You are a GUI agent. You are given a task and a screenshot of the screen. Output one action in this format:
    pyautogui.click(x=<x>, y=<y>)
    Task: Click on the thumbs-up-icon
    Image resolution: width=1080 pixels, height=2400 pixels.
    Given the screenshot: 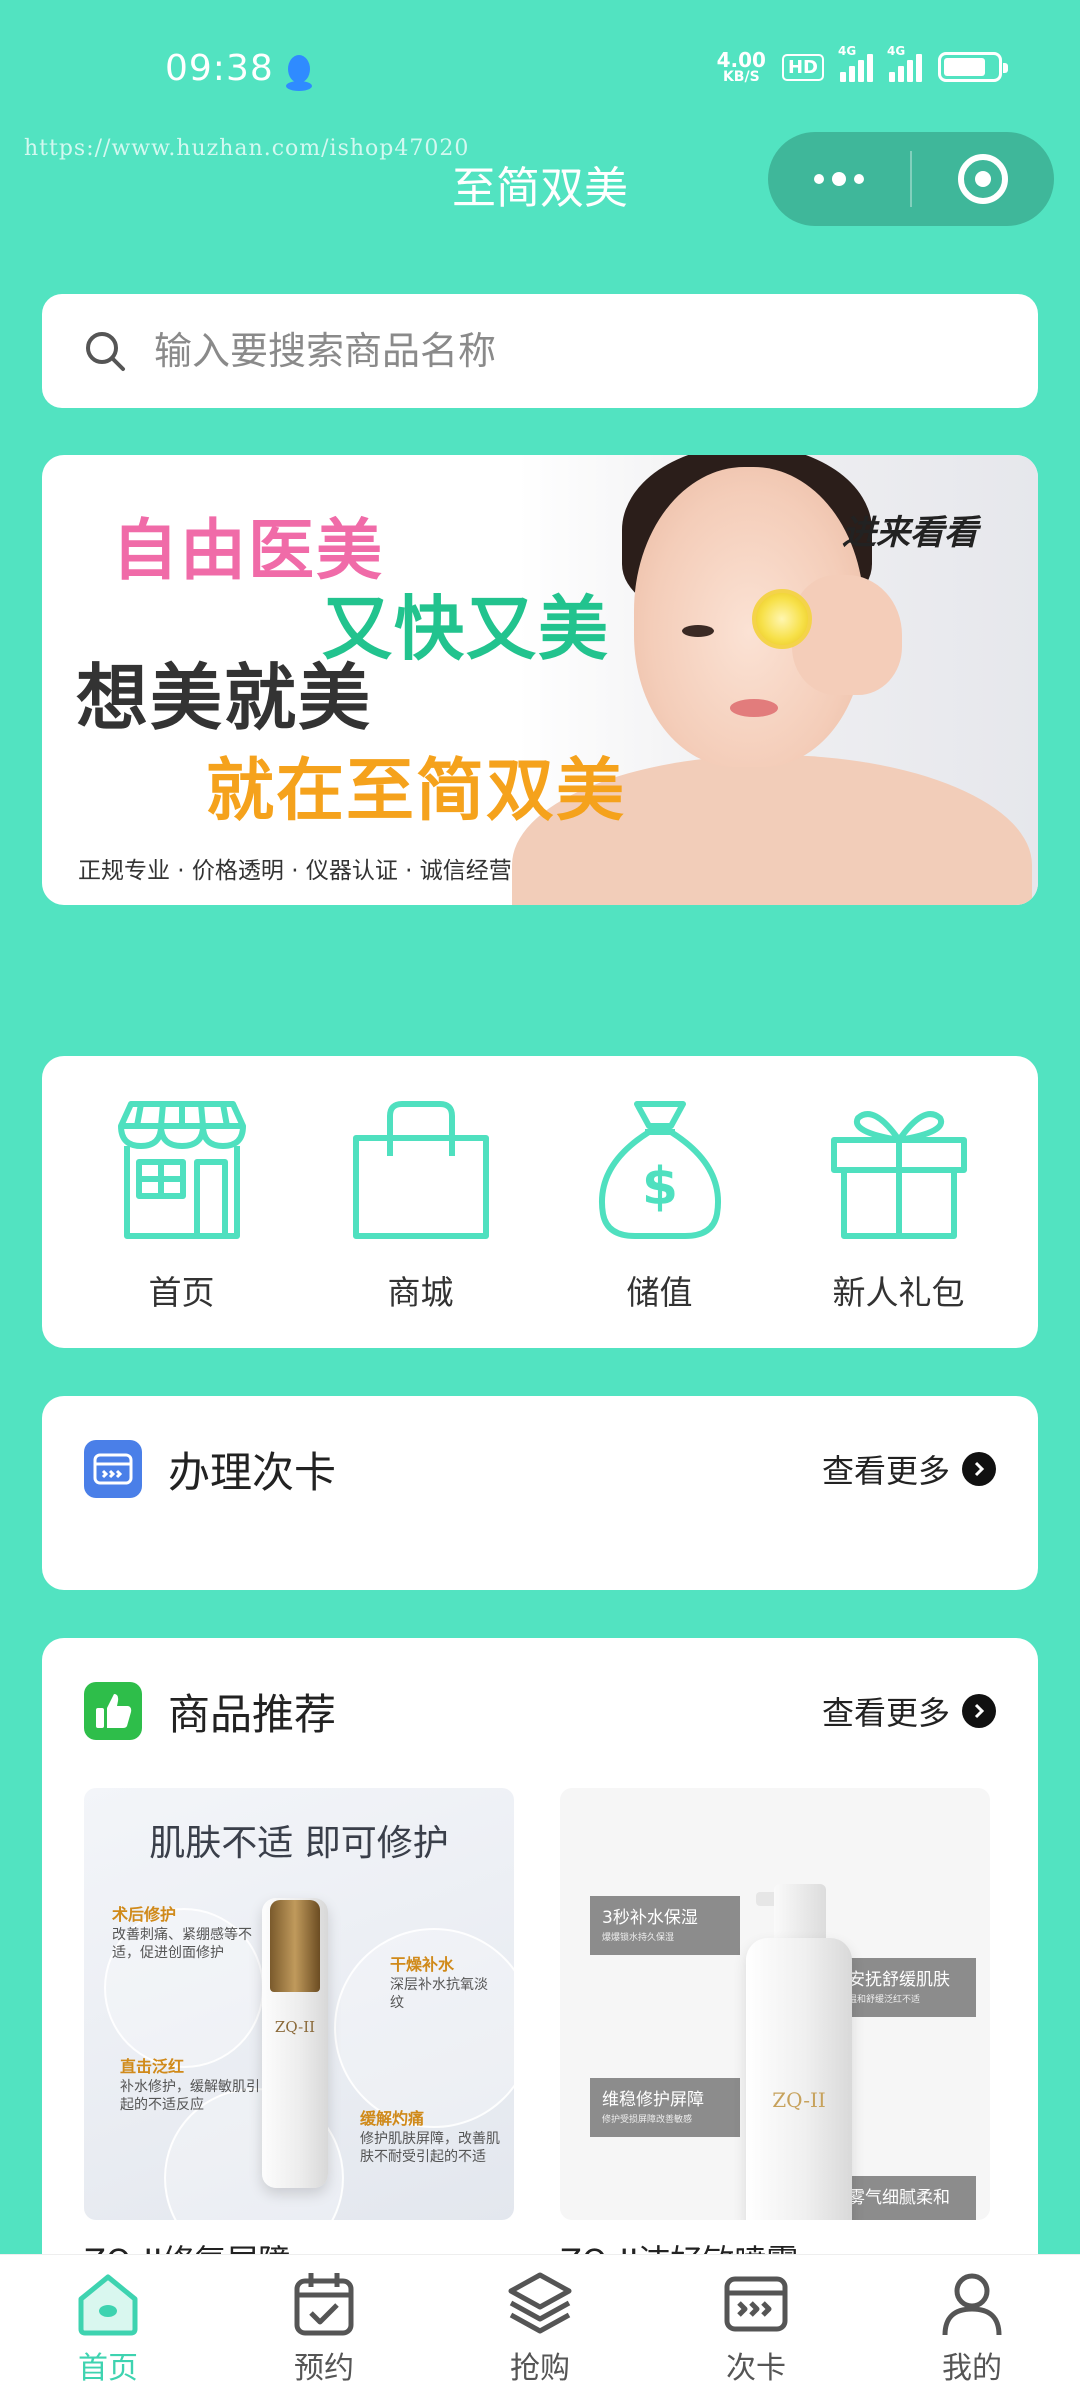 What is the action you would take?
    pyautogui.click(x=113, y=1711)
    